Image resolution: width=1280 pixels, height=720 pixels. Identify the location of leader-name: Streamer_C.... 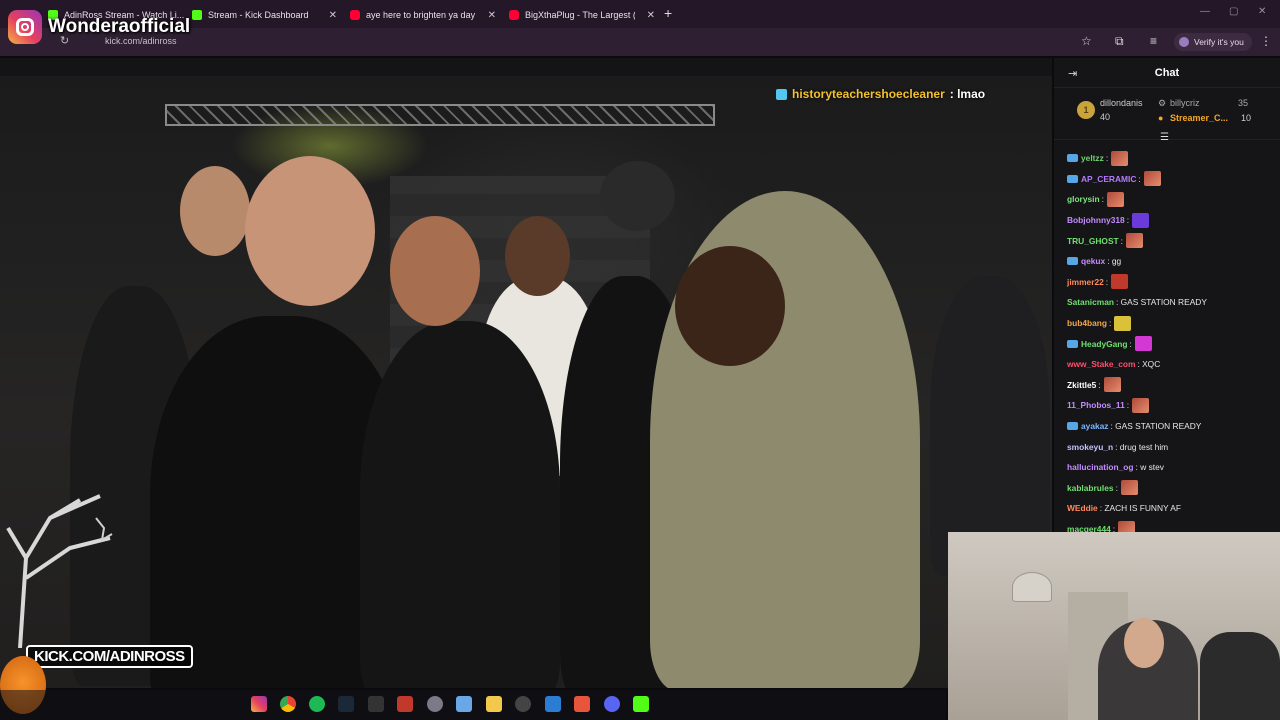
(1199, 118).